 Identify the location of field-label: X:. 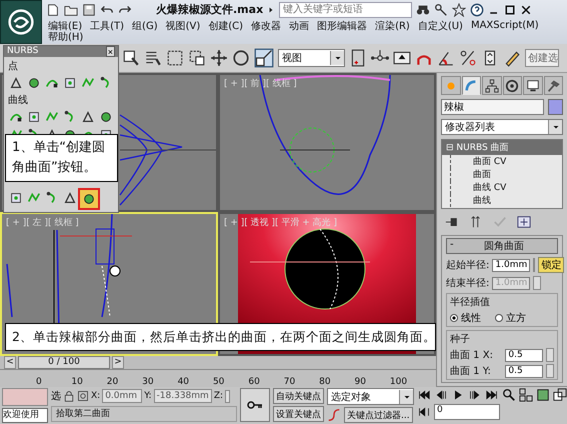
(95, 396).